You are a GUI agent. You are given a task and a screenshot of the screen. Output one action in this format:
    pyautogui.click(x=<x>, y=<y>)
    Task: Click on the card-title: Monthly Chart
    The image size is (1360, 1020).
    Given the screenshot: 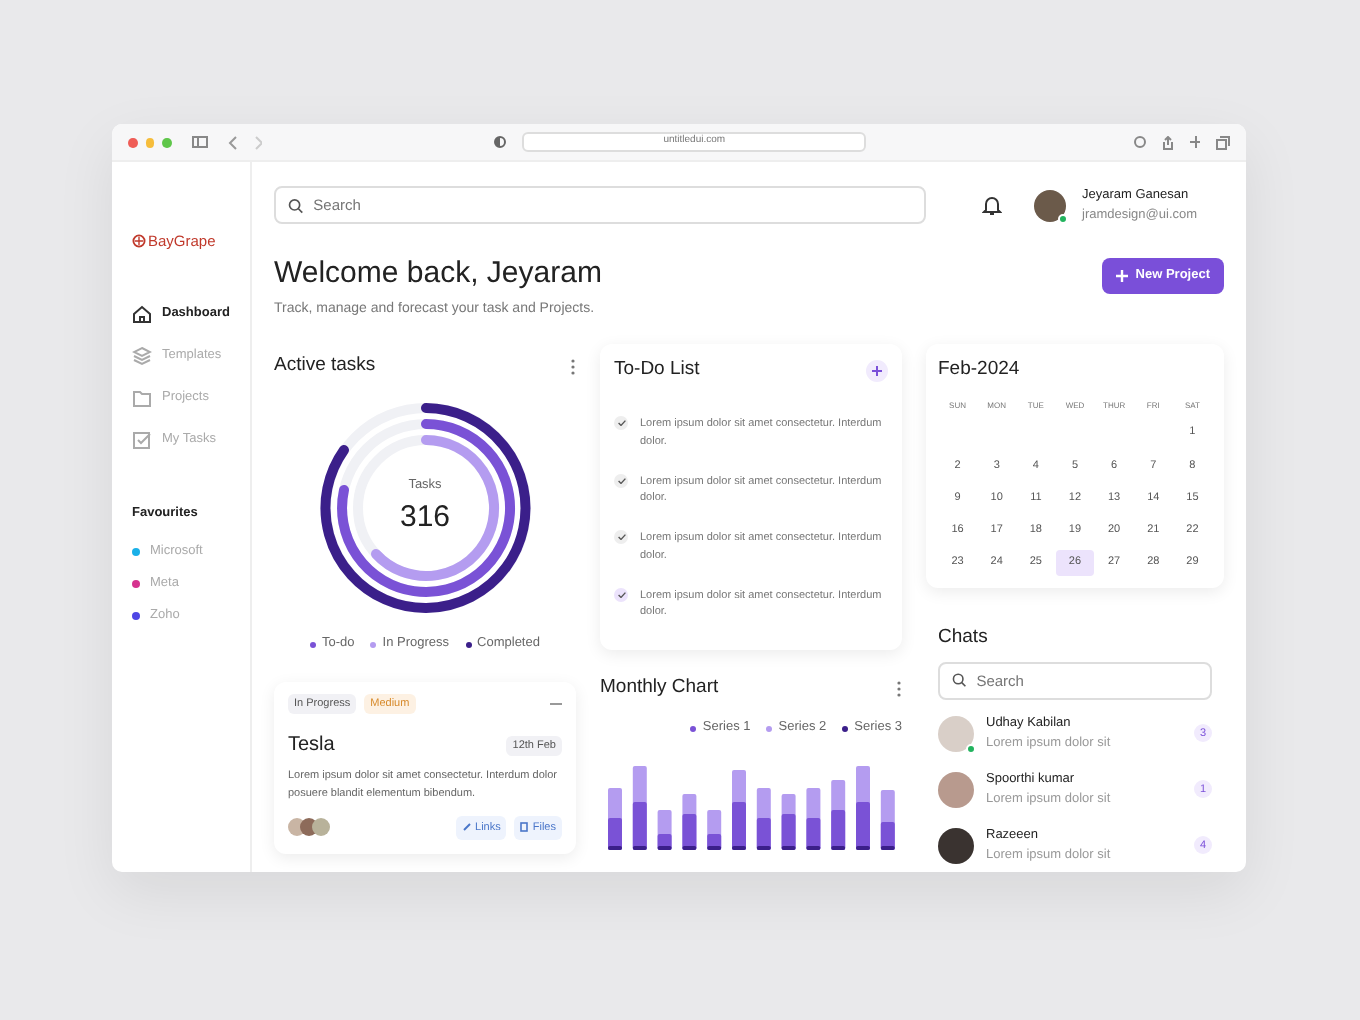 What is the action you would take?
    pyautogui.click(x=659, y=688)
    